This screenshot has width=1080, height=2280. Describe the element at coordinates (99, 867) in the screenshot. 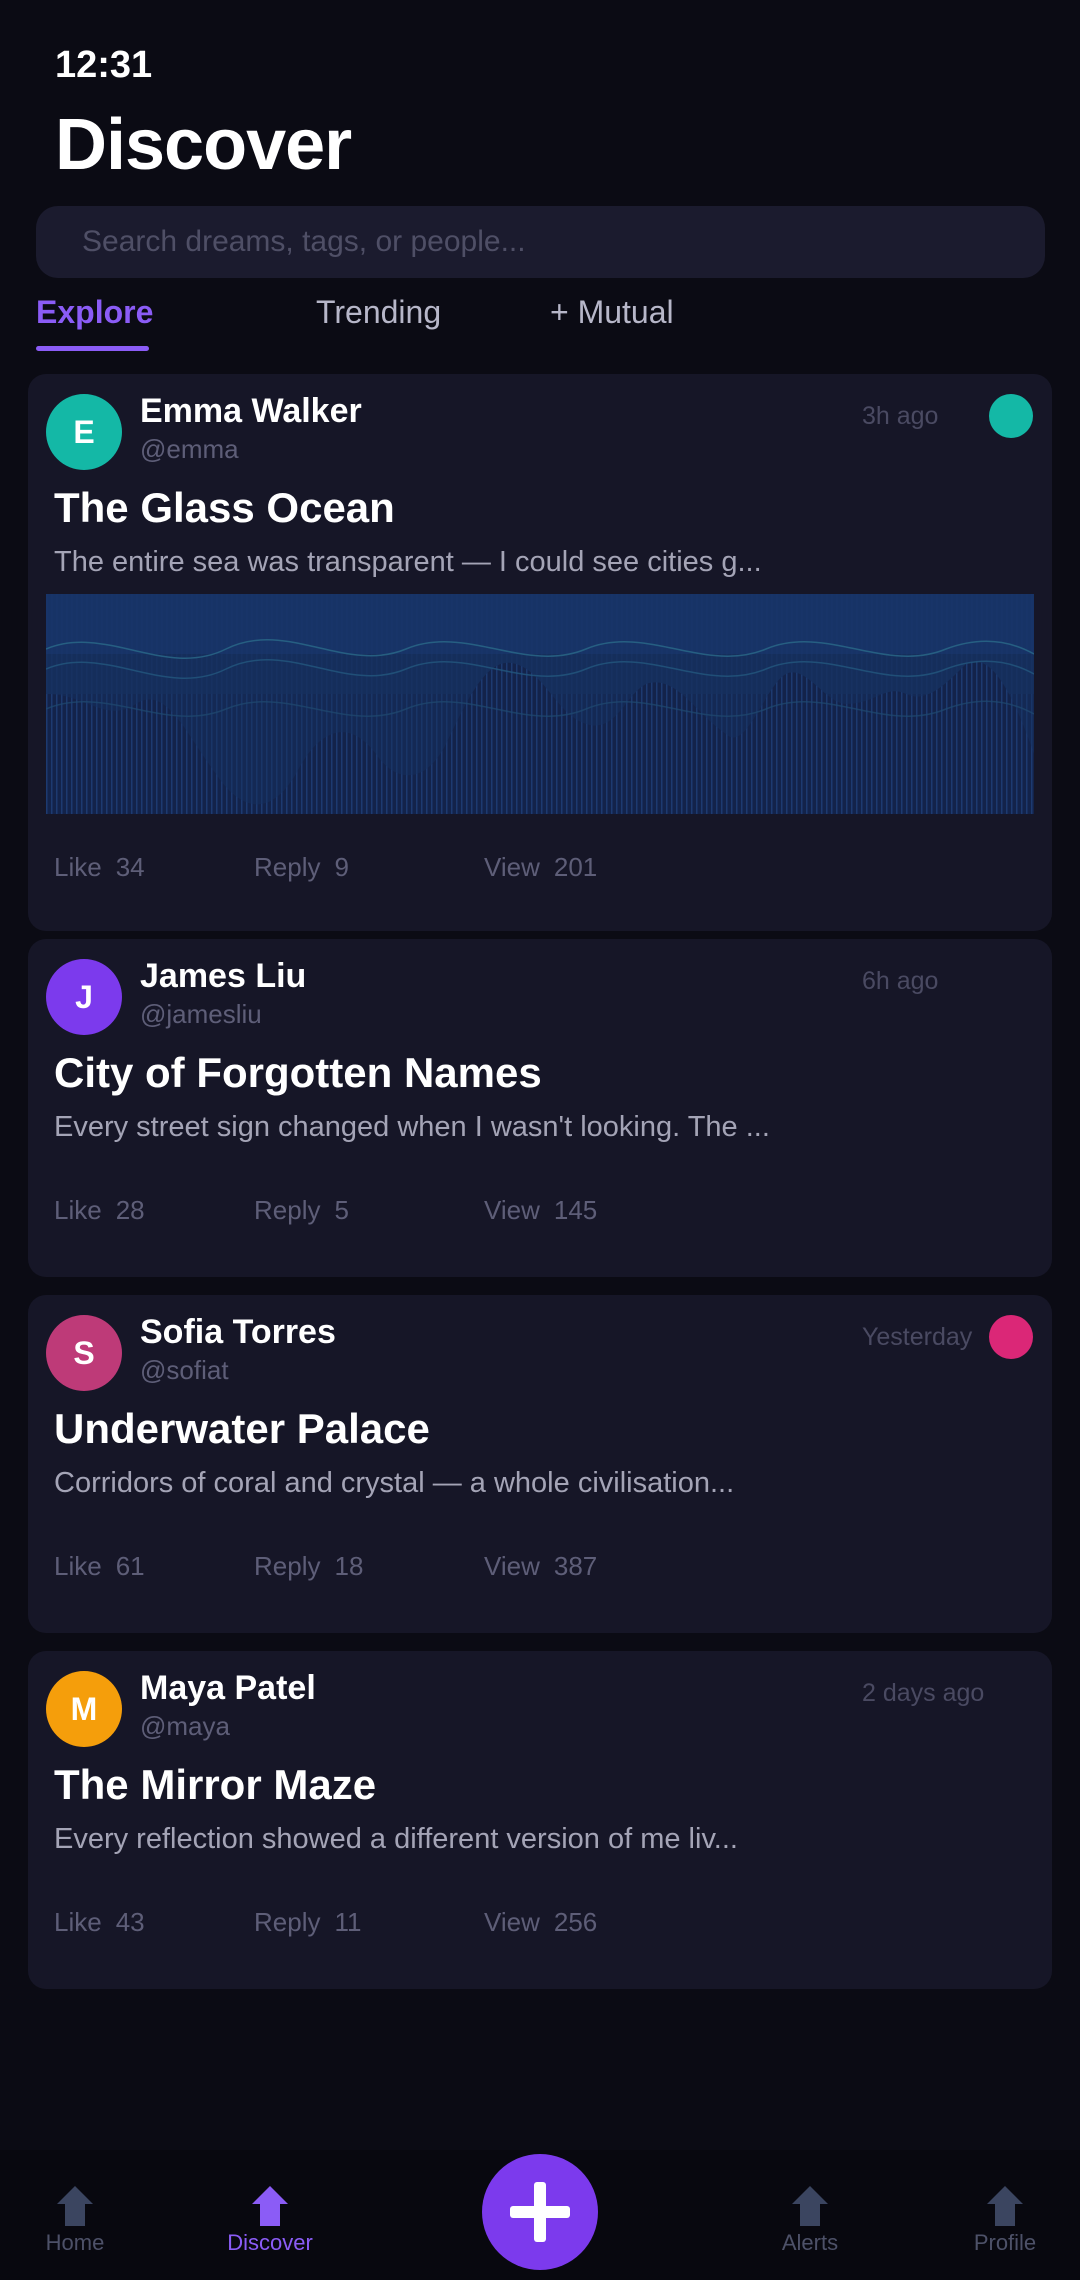

I see `like-button: Like 34` at that location.